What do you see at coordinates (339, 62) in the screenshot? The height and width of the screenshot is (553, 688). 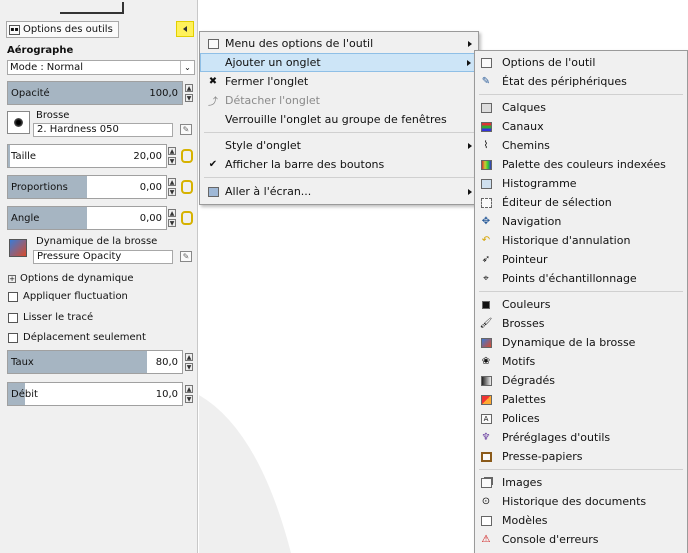 I see `menu-item-add-tab: Ajouter un onglet` at bounding box center [339, 62].